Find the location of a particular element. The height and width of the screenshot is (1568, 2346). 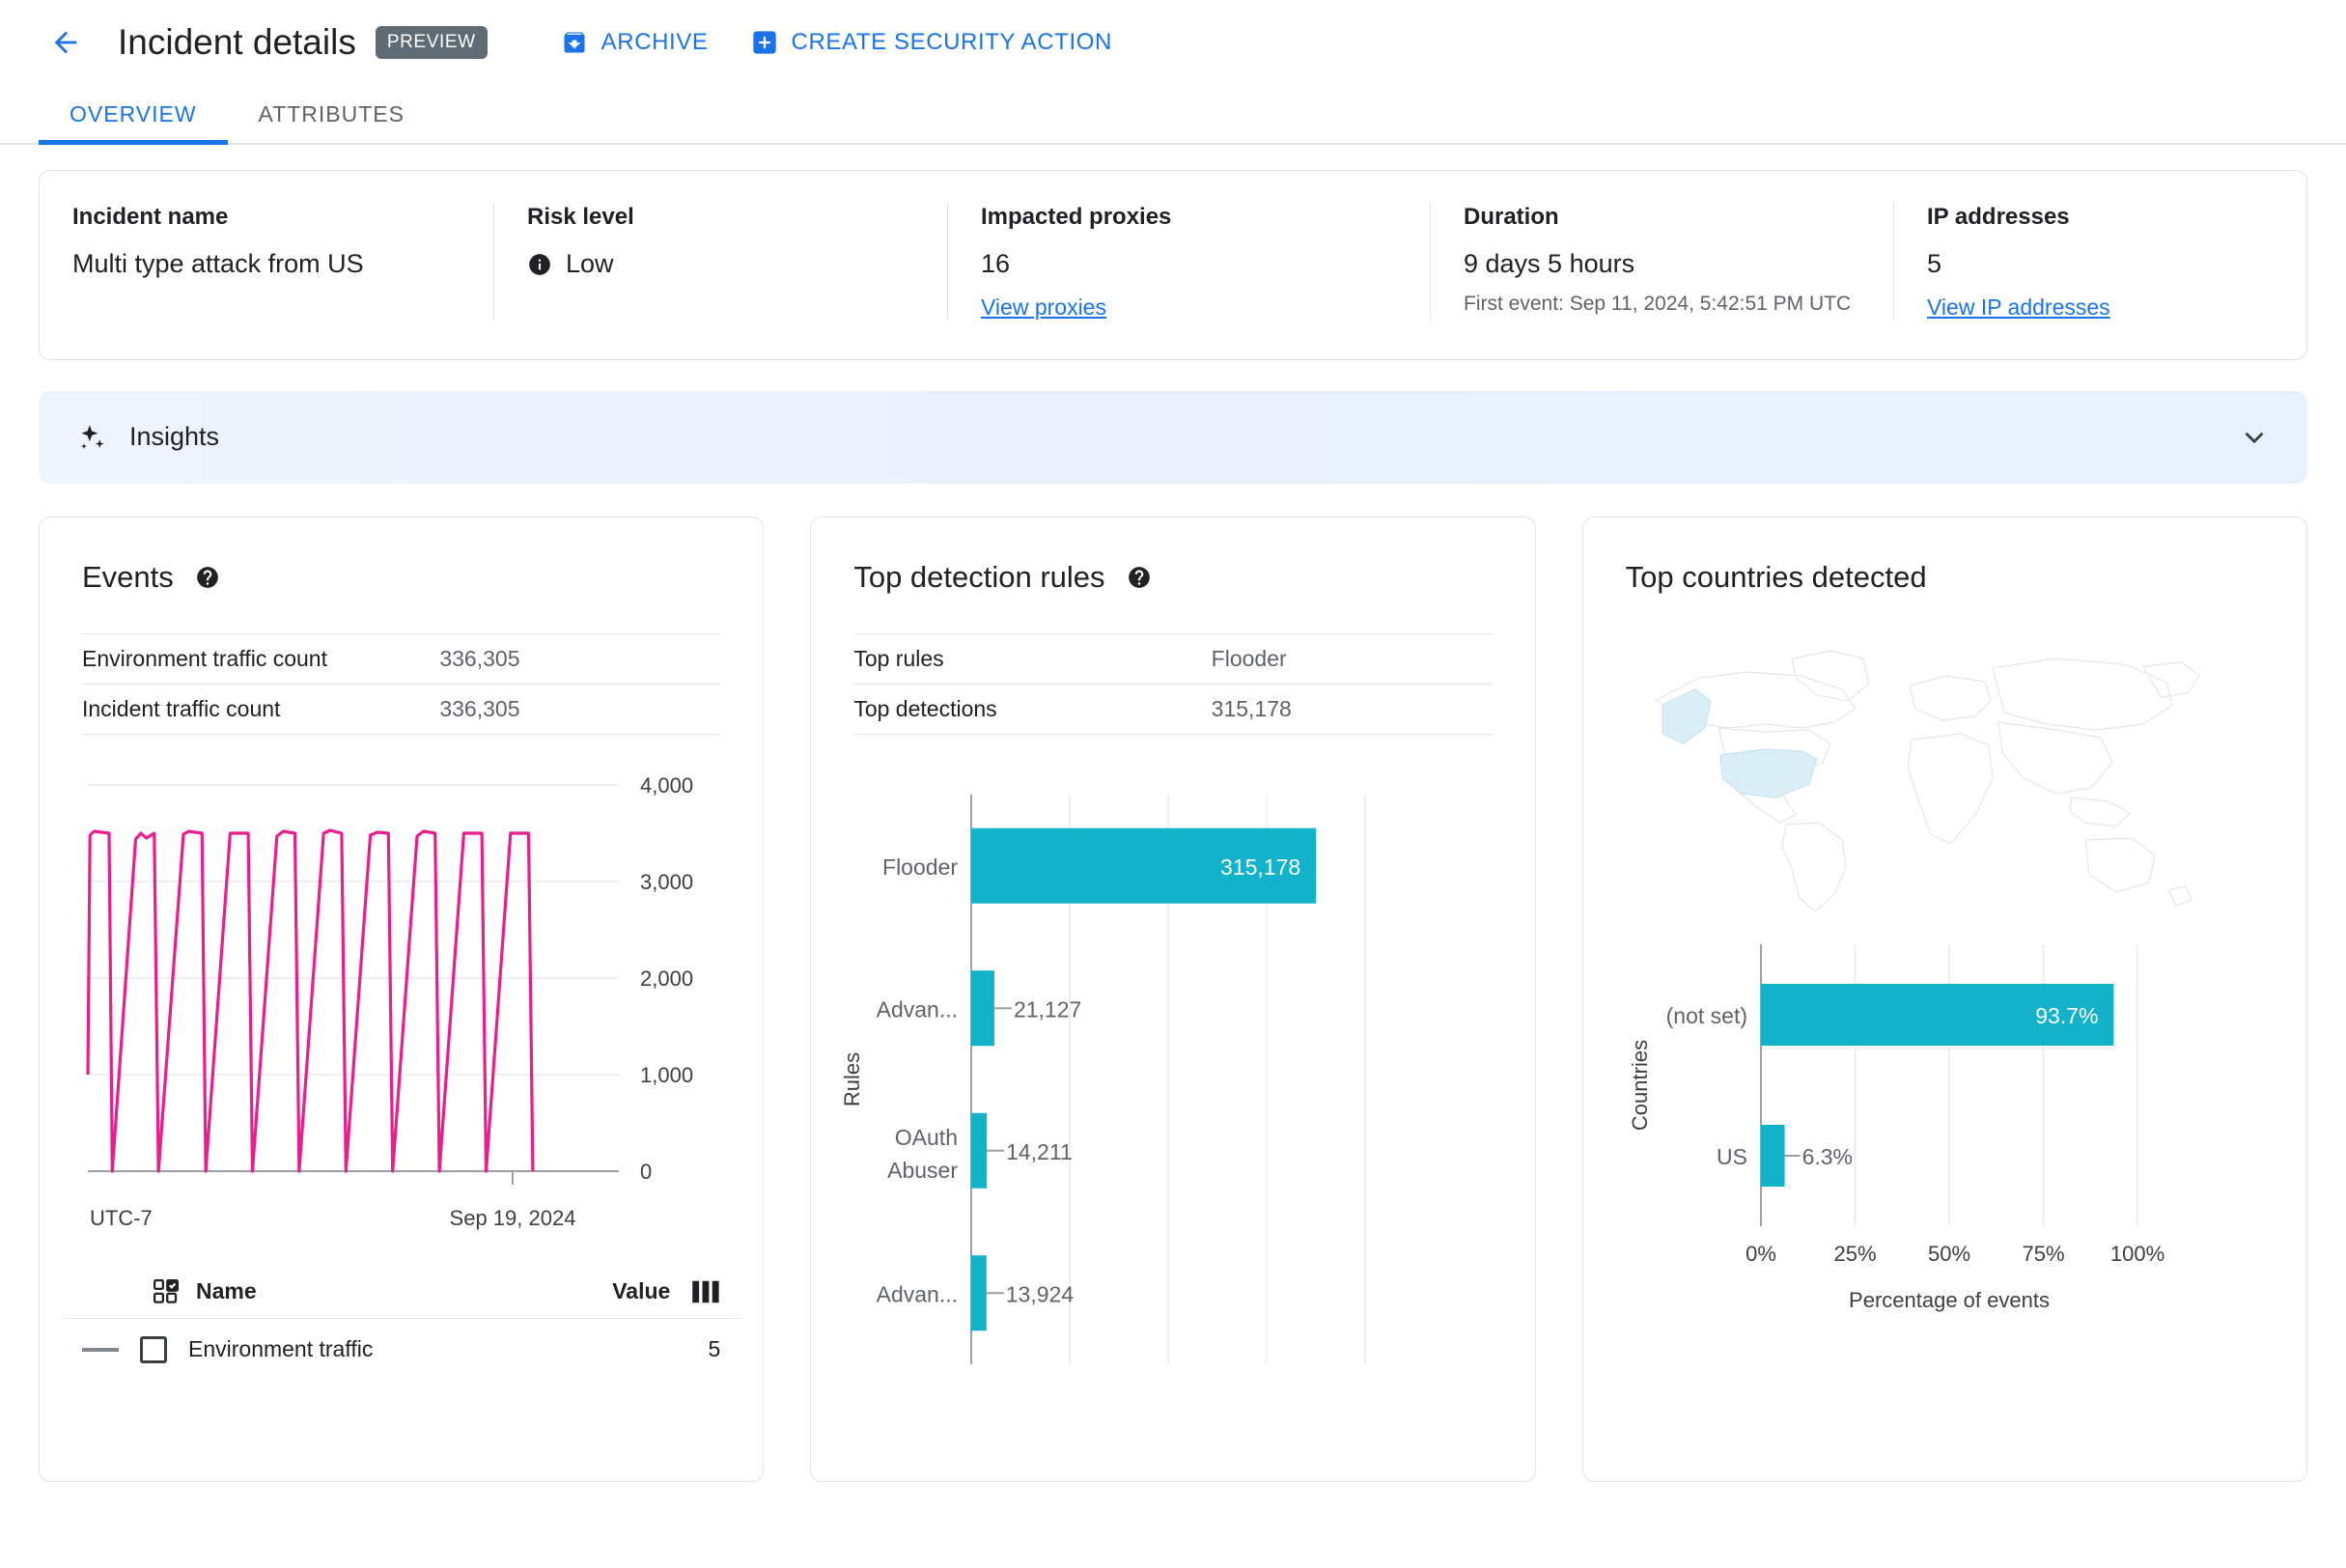

summary-incident-name: Incident name Multi type attack from US is located at coordinates (266, 262).